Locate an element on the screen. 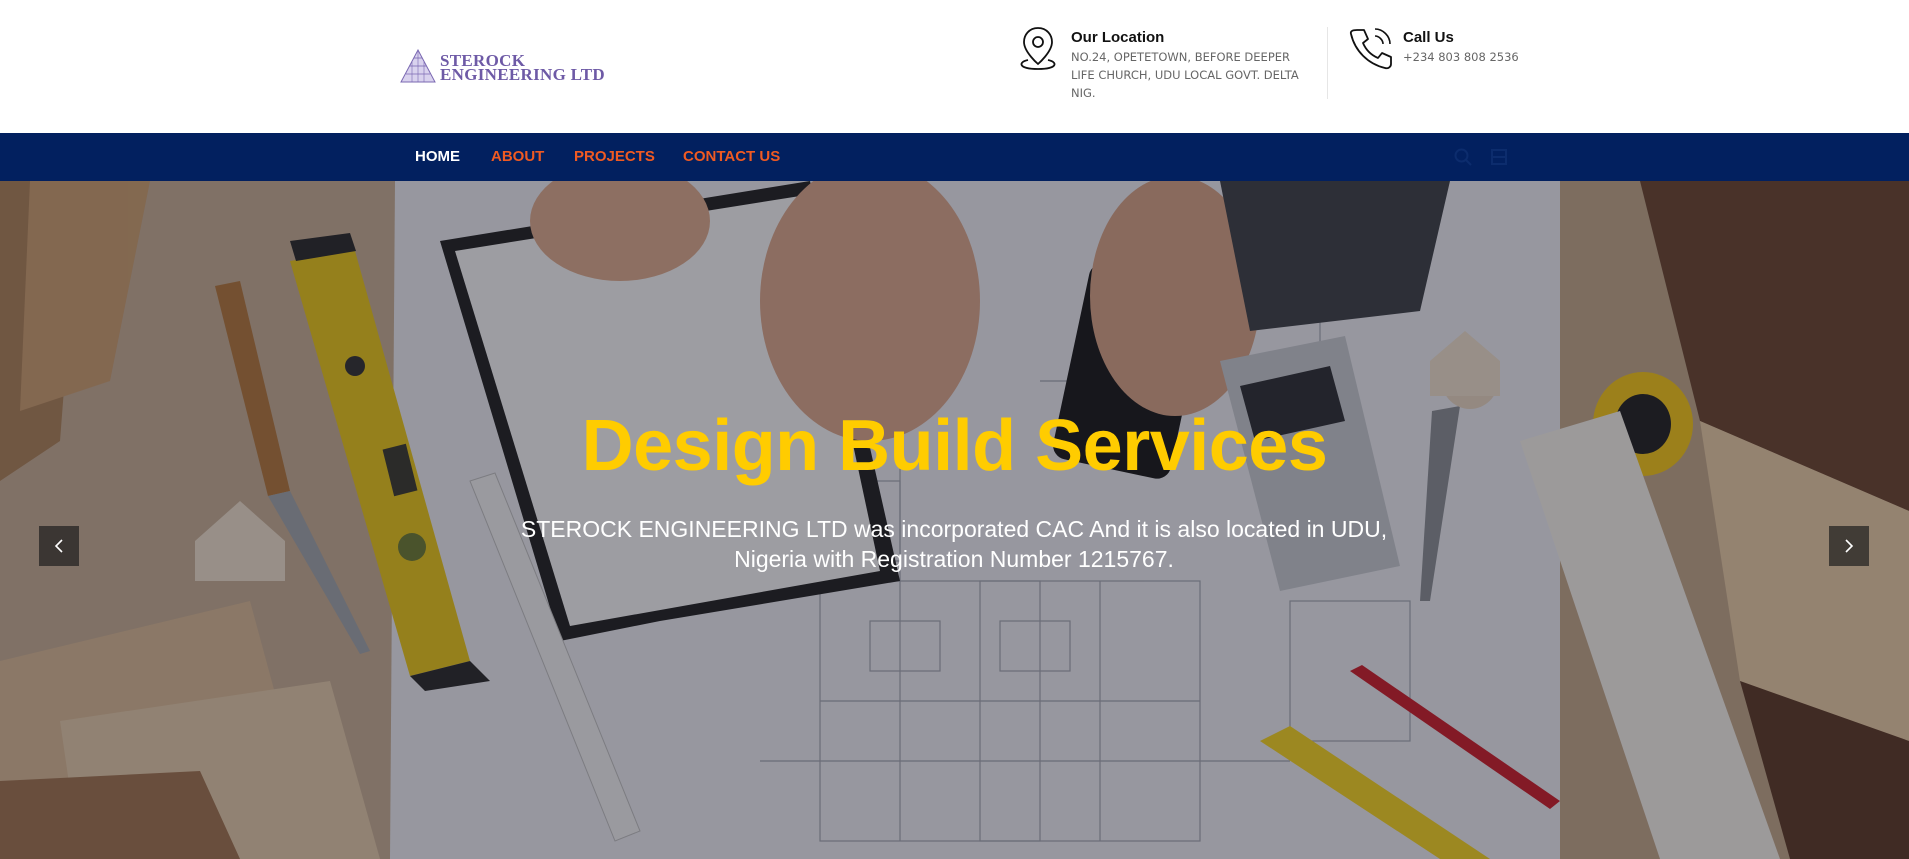 This screenshot has width=1909, height=859. nav-about: ABOUT is located at coordinates (517, 156).